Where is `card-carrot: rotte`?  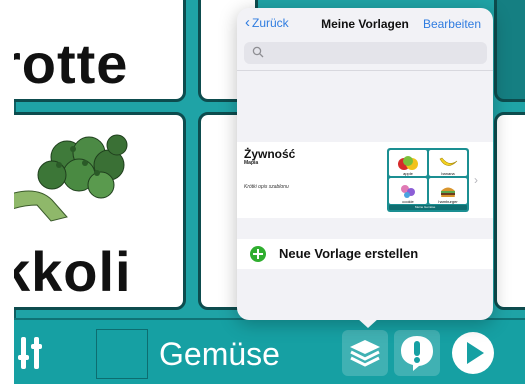
card-carrot: rotte is located at coordinates (100, 51).